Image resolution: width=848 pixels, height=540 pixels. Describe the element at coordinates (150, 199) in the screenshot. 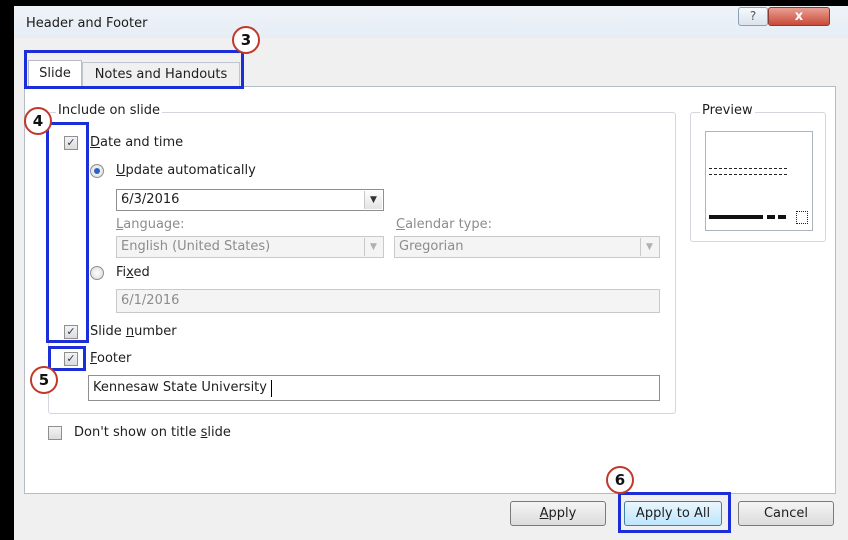

I see `date-format-value: 6/3/2016` at that location.